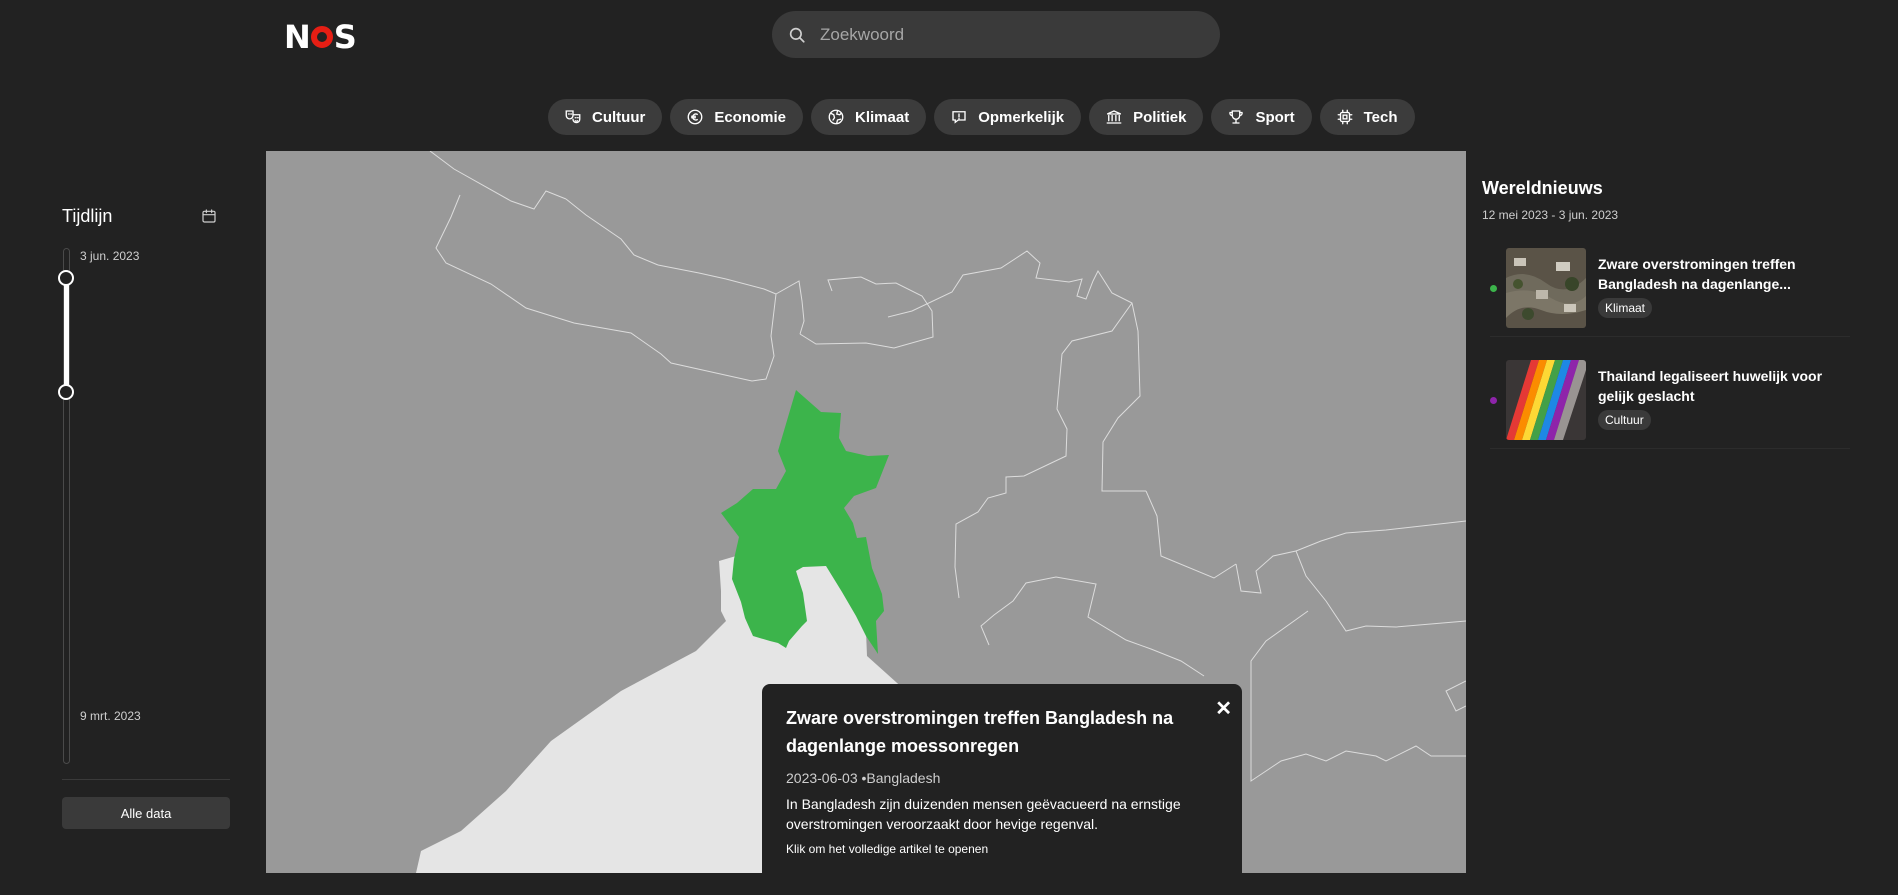  I want to click on news-card-tag: Cultuur, so click(1624, 420).